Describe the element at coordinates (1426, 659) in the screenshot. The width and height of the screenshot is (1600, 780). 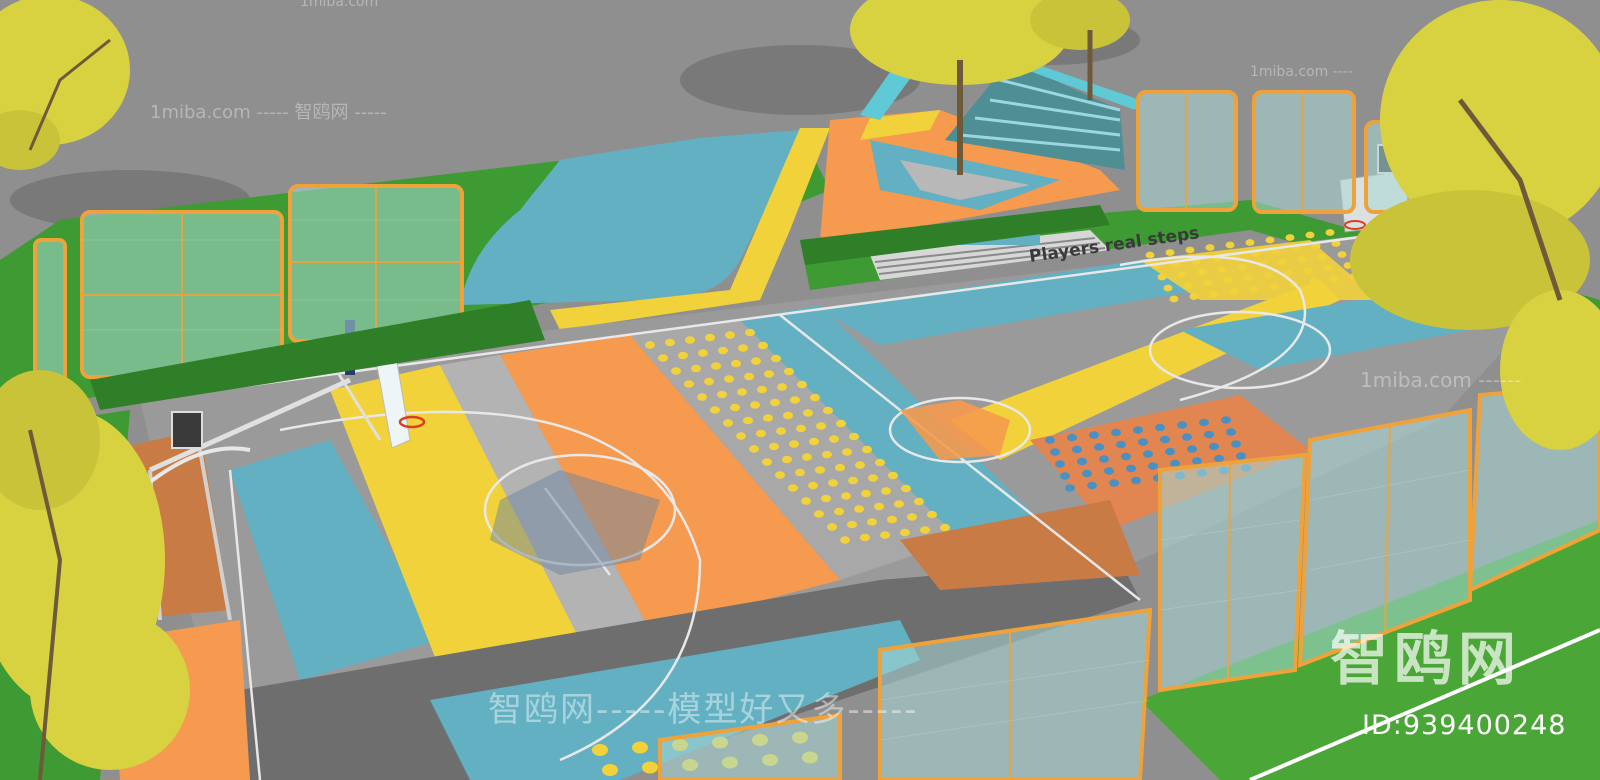
I see `watermark-brand: 智鸥网` at that location.